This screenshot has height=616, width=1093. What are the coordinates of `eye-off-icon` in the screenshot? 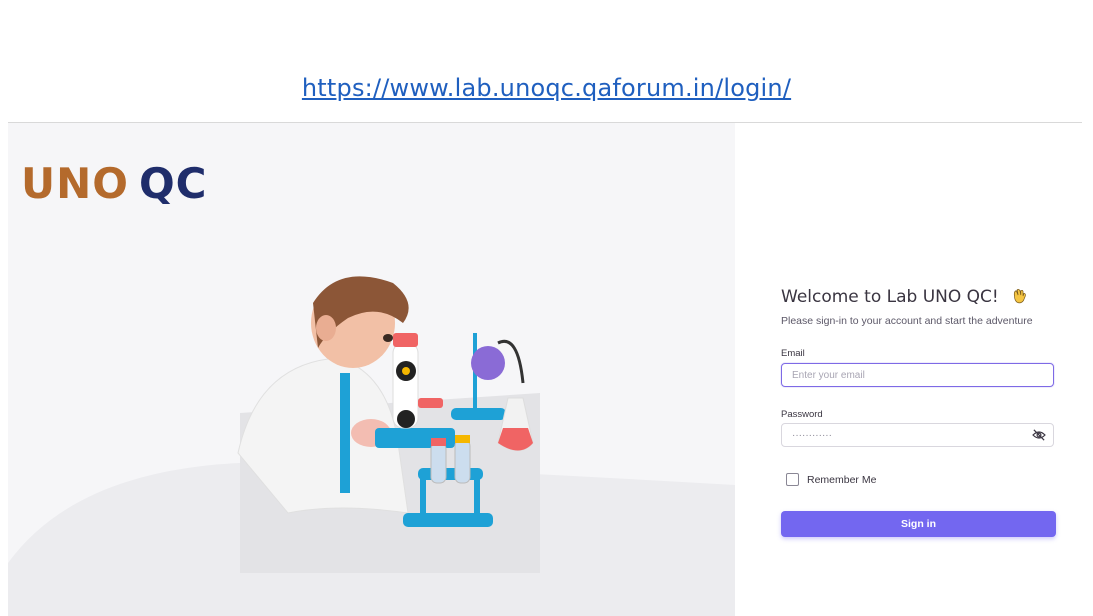 It's located at (1039, 435).